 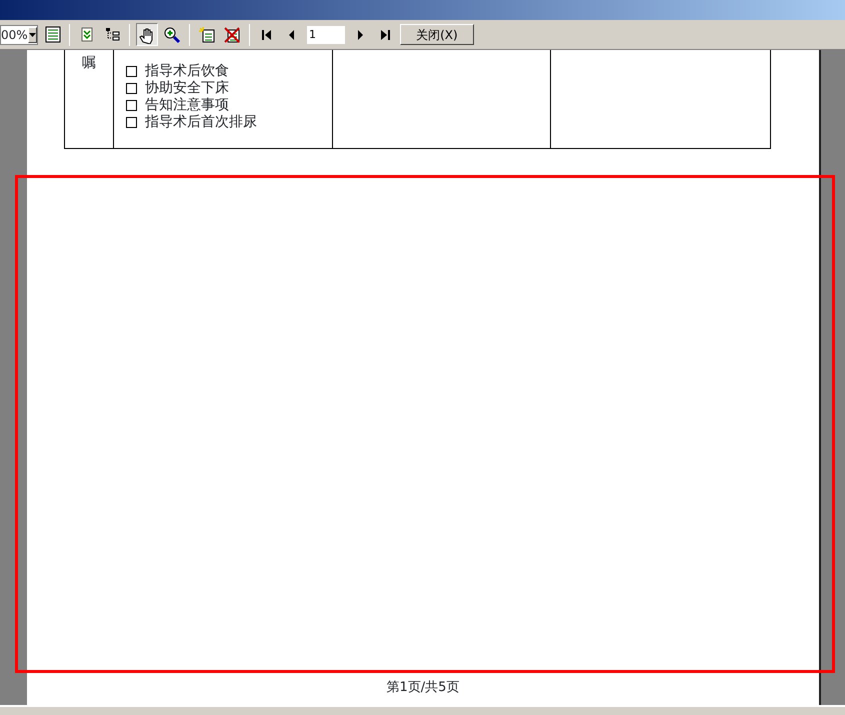 What do you see at coordinates (325, 35) in the screenshot?
I see `page-number-field: 1` at bounding box center [325, 35].